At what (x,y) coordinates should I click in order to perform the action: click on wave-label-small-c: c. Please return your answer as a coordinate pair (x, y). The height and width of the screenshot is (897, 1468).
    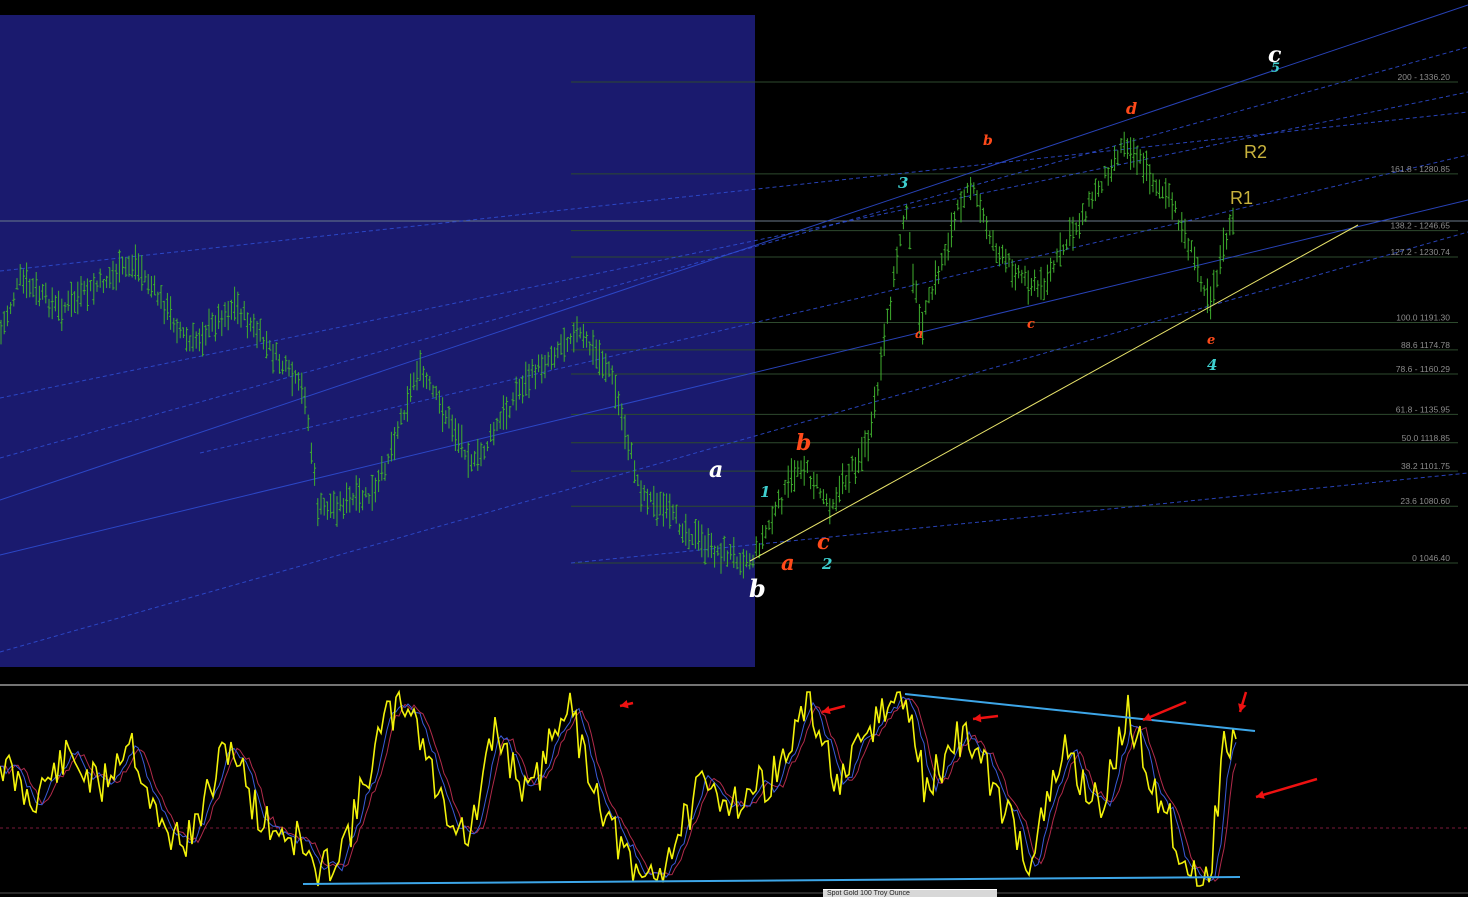
    Looking at the image, I should click on (1031, 324).